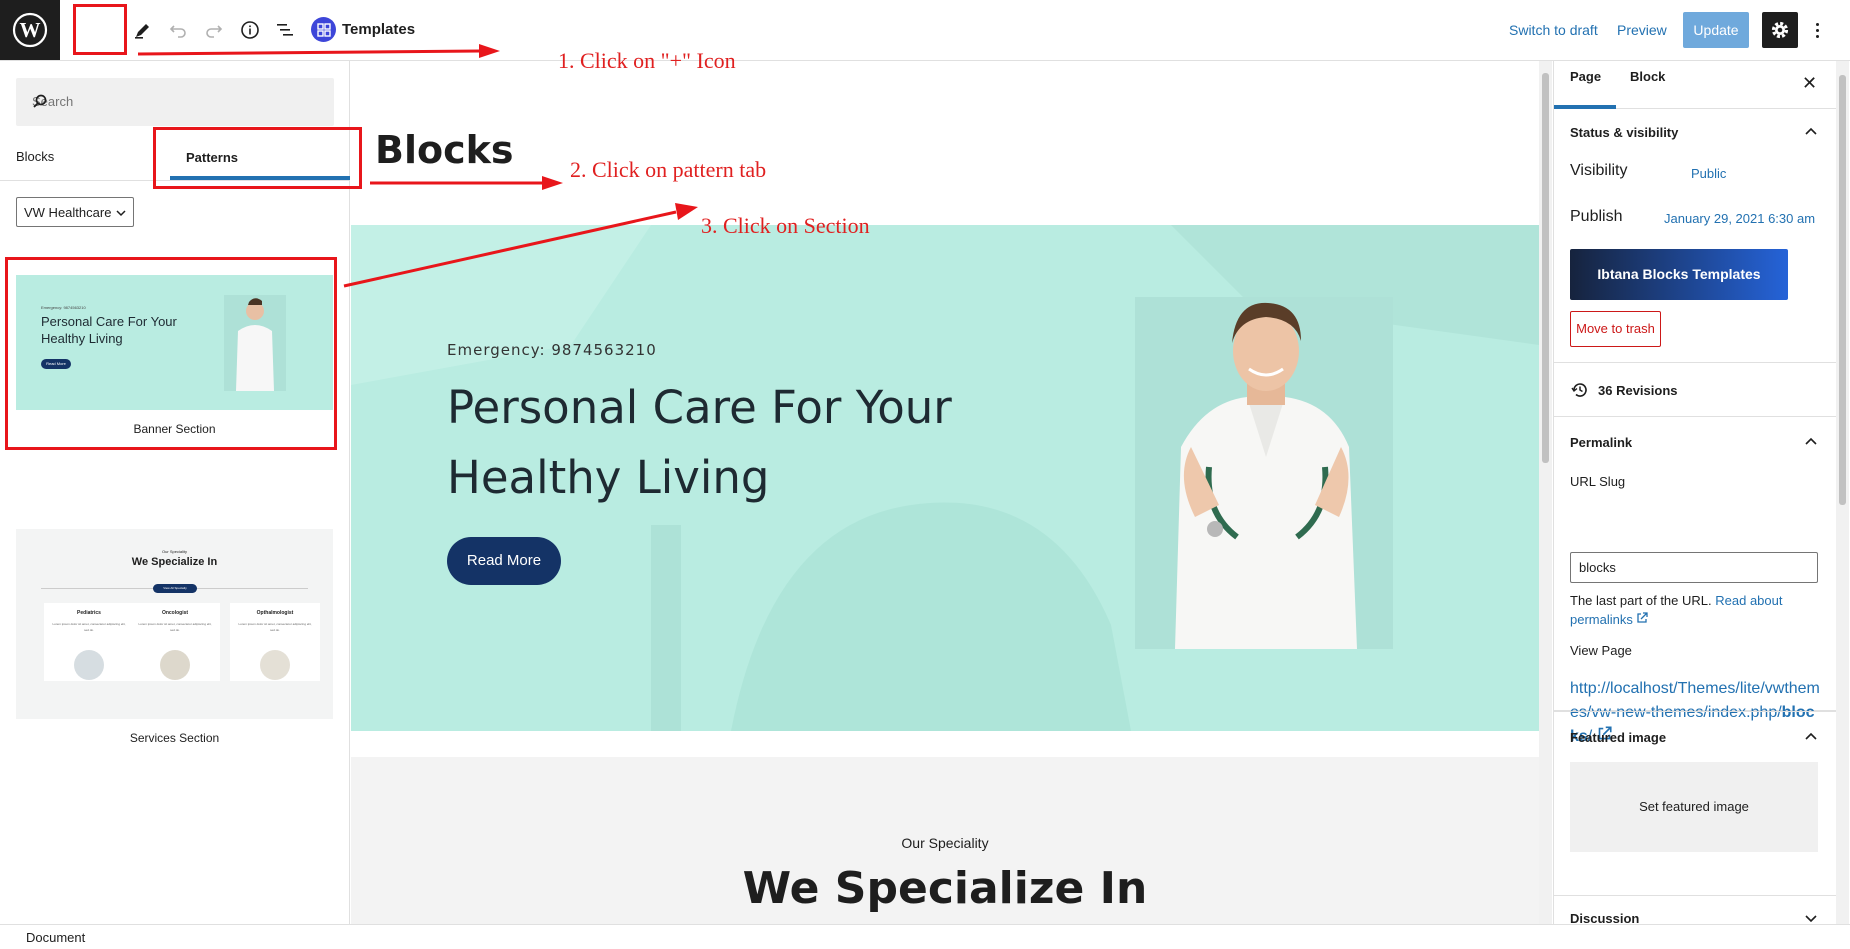 The image size is (1850, 949). Describe the element at coordinates (1679, 274) in the screenshot. I see `ibtana-templates-button: Ibtana Blocks Templates` at that location.